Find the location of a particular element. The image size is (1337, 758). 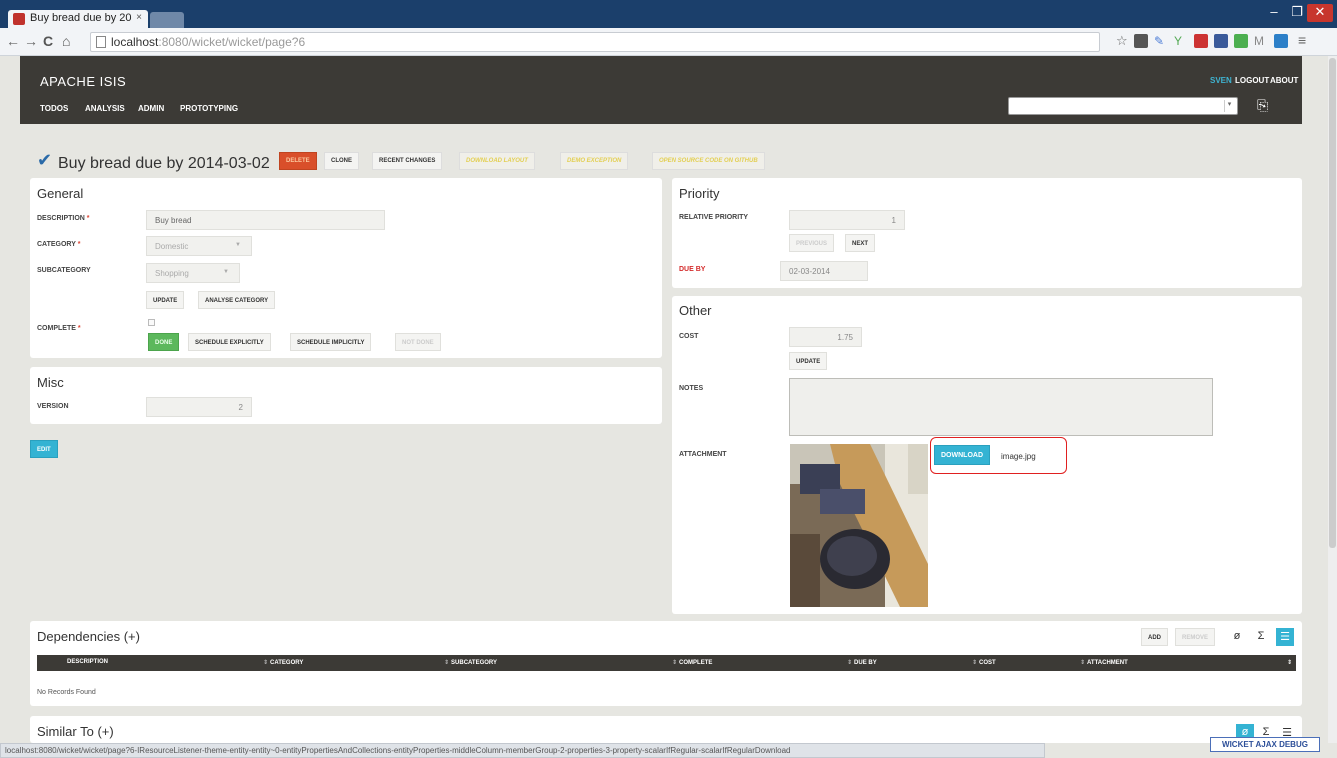

extension-icon-3: Y is located at coordinates (1181, 41).